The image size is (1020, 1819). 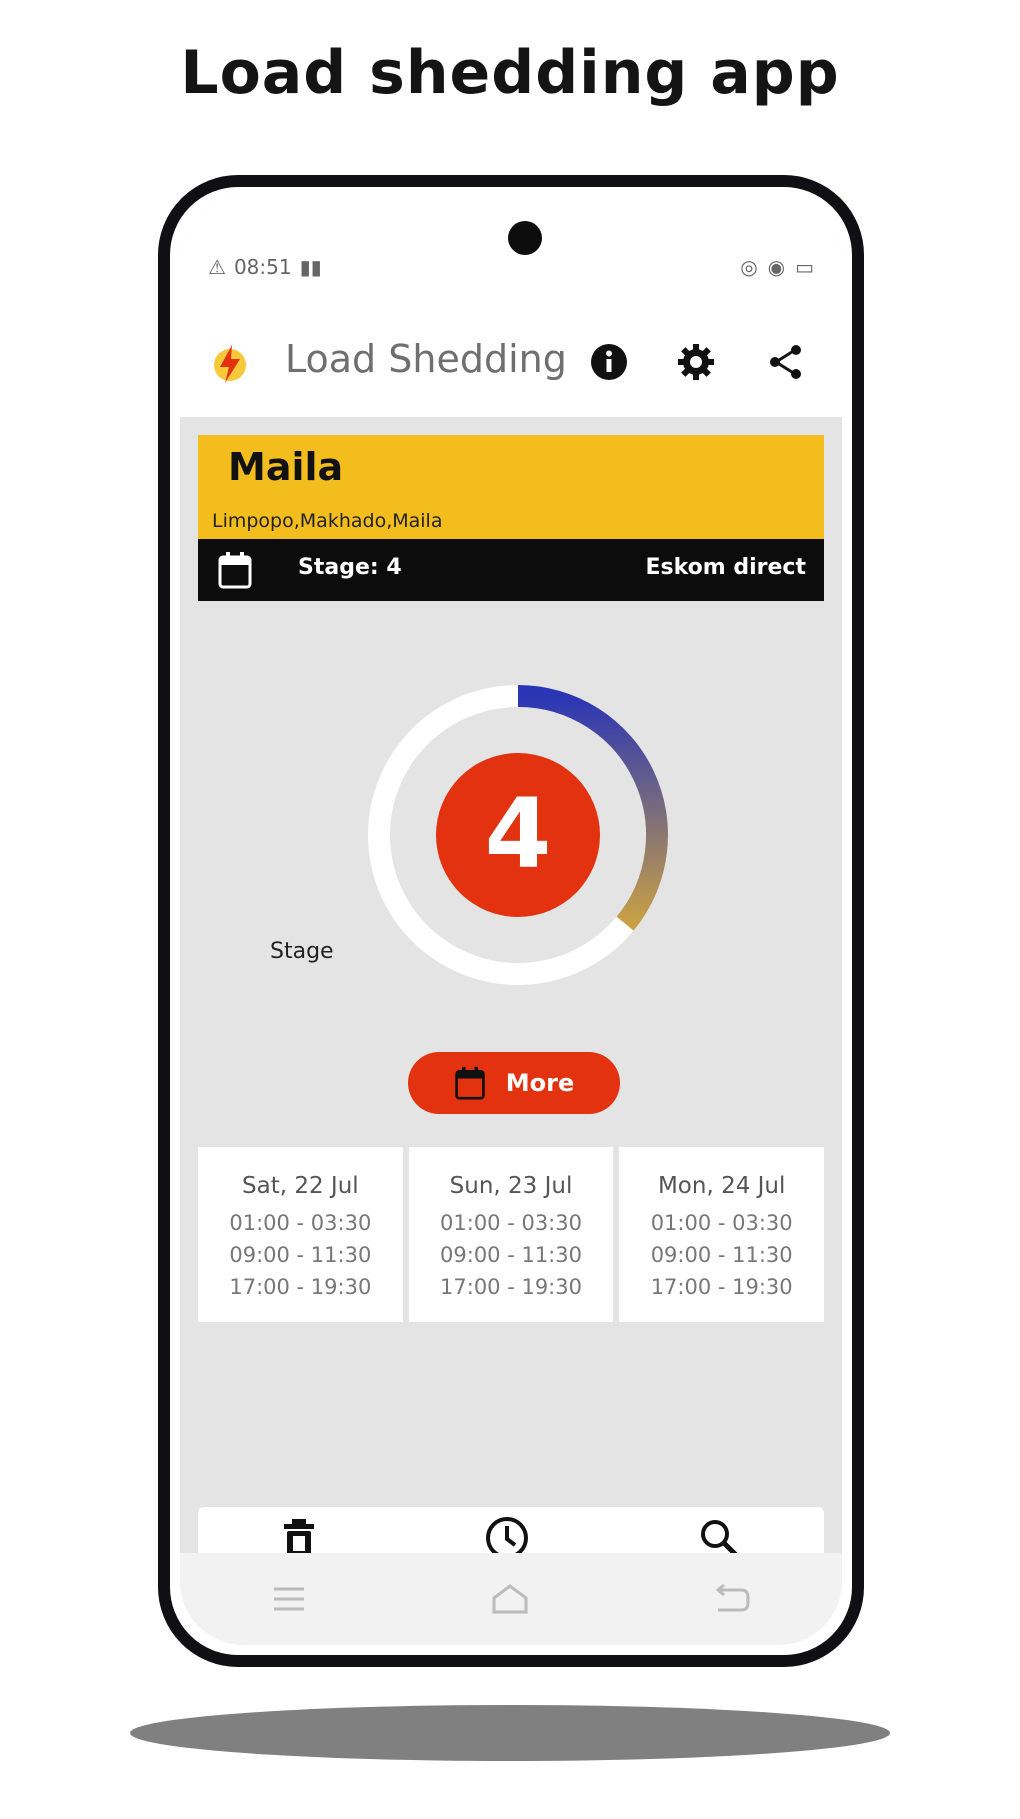 I want to click on battery-icon: ▭, so click(x=804, y=267).